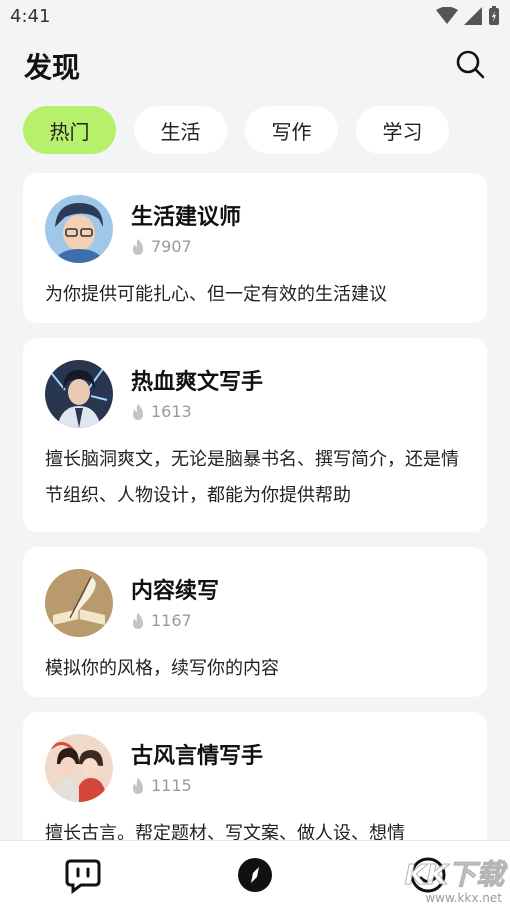  I want to click on watermark-url: www.kkx.net, so click(463, 898).